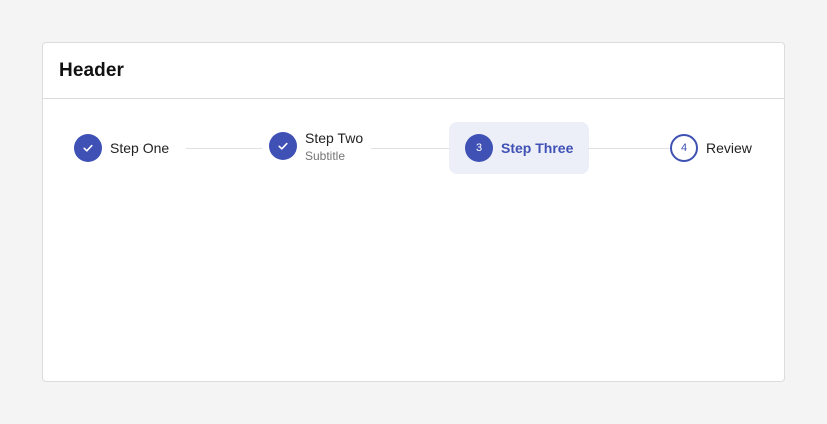  Describe the element at coordinates (537, 147) in the screenshot. I see `step-three-label: Step Three` at that location.